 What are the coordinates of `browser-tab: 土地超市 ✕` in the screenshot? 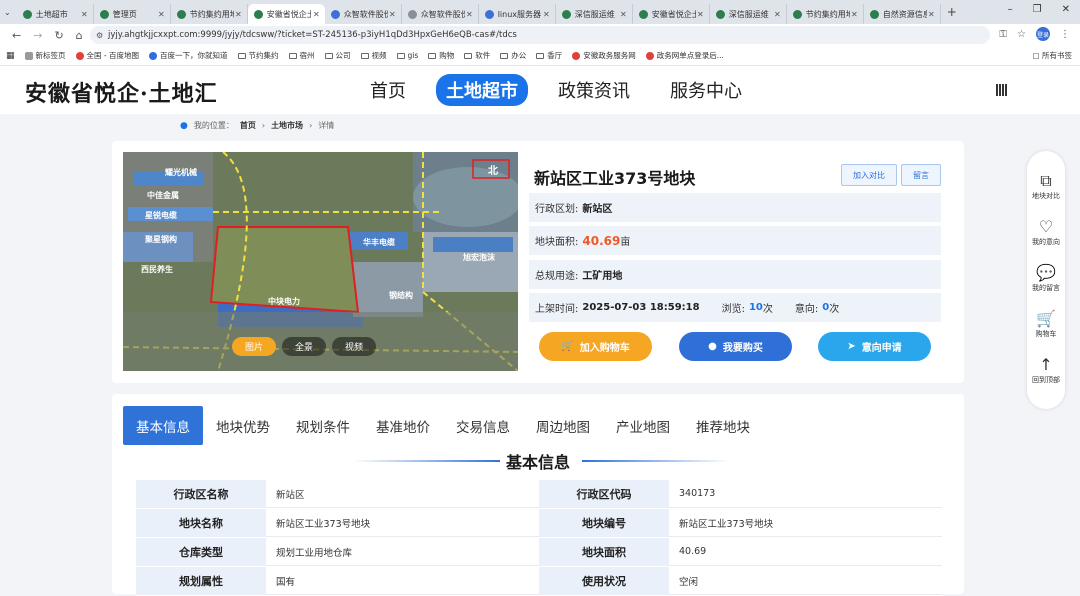 It's located at (55, 14).